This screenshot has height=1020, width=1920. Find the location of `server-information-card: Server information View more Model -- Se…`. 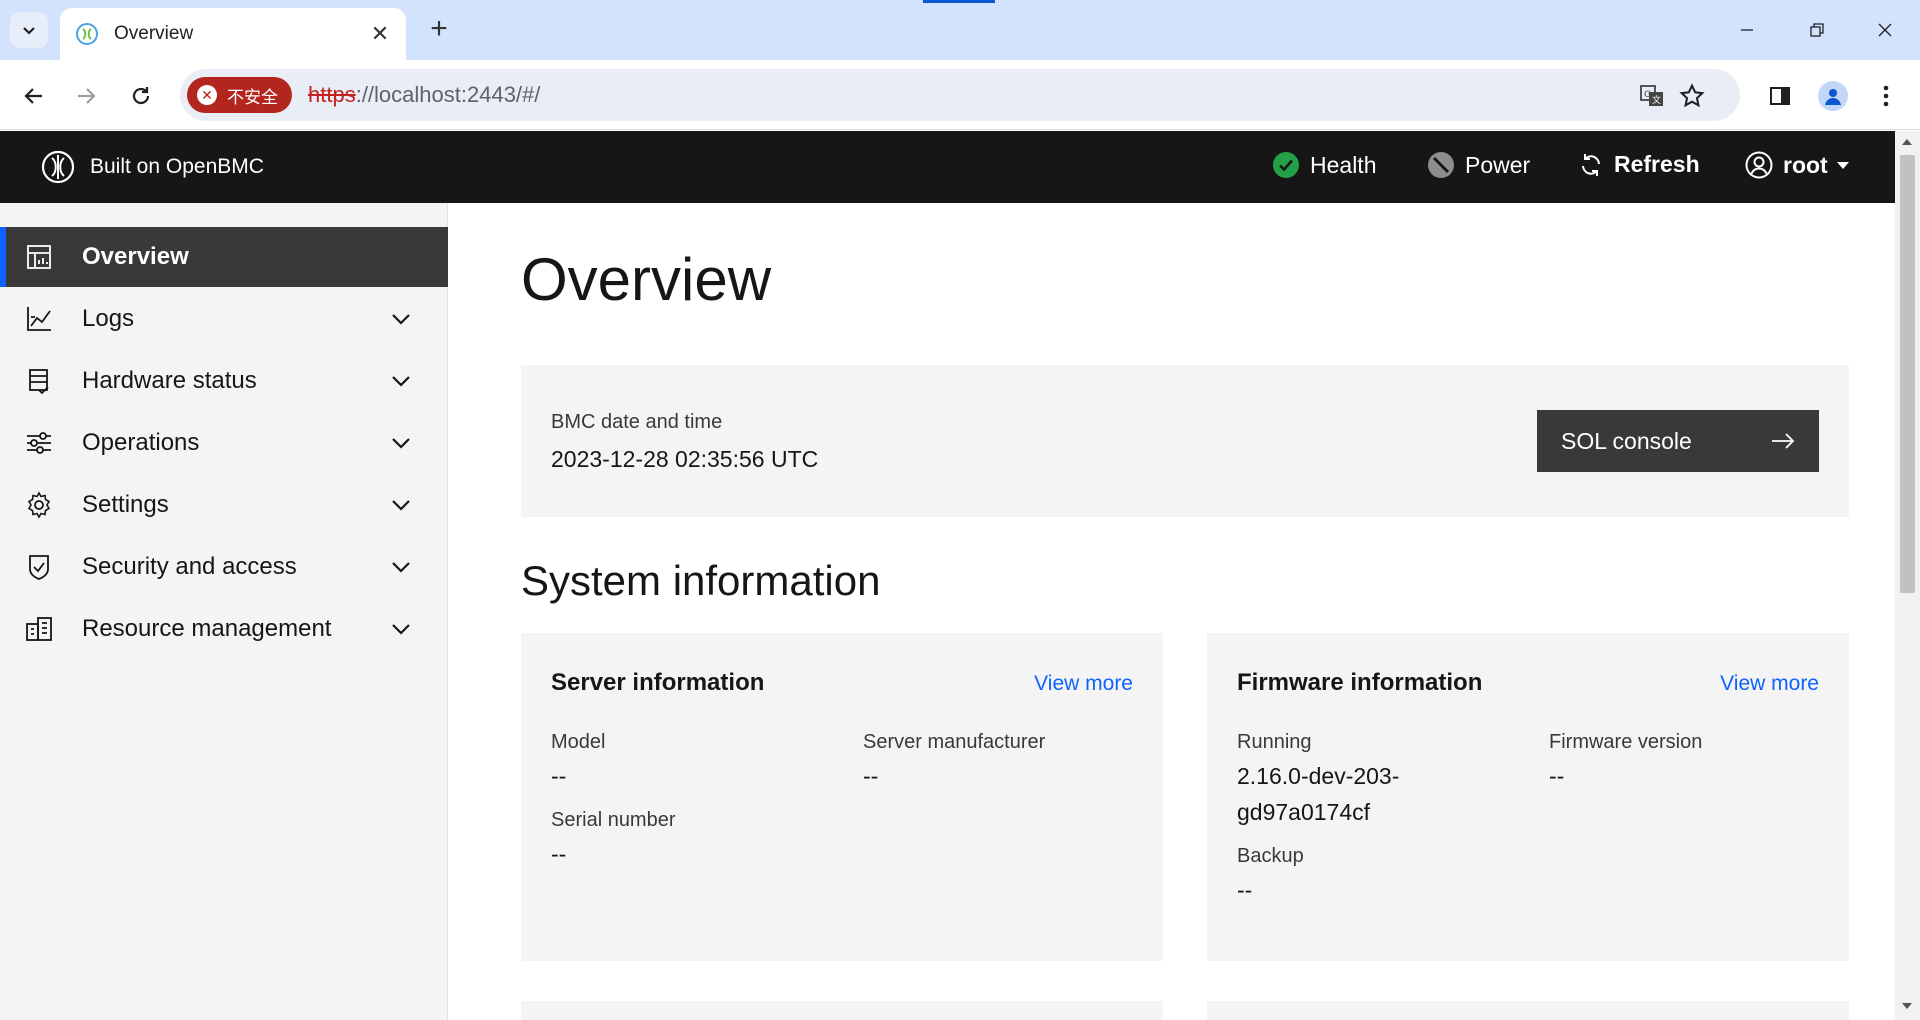

server-information-card: Server information View more Model -- Se… is located at coordinates (842, 797).